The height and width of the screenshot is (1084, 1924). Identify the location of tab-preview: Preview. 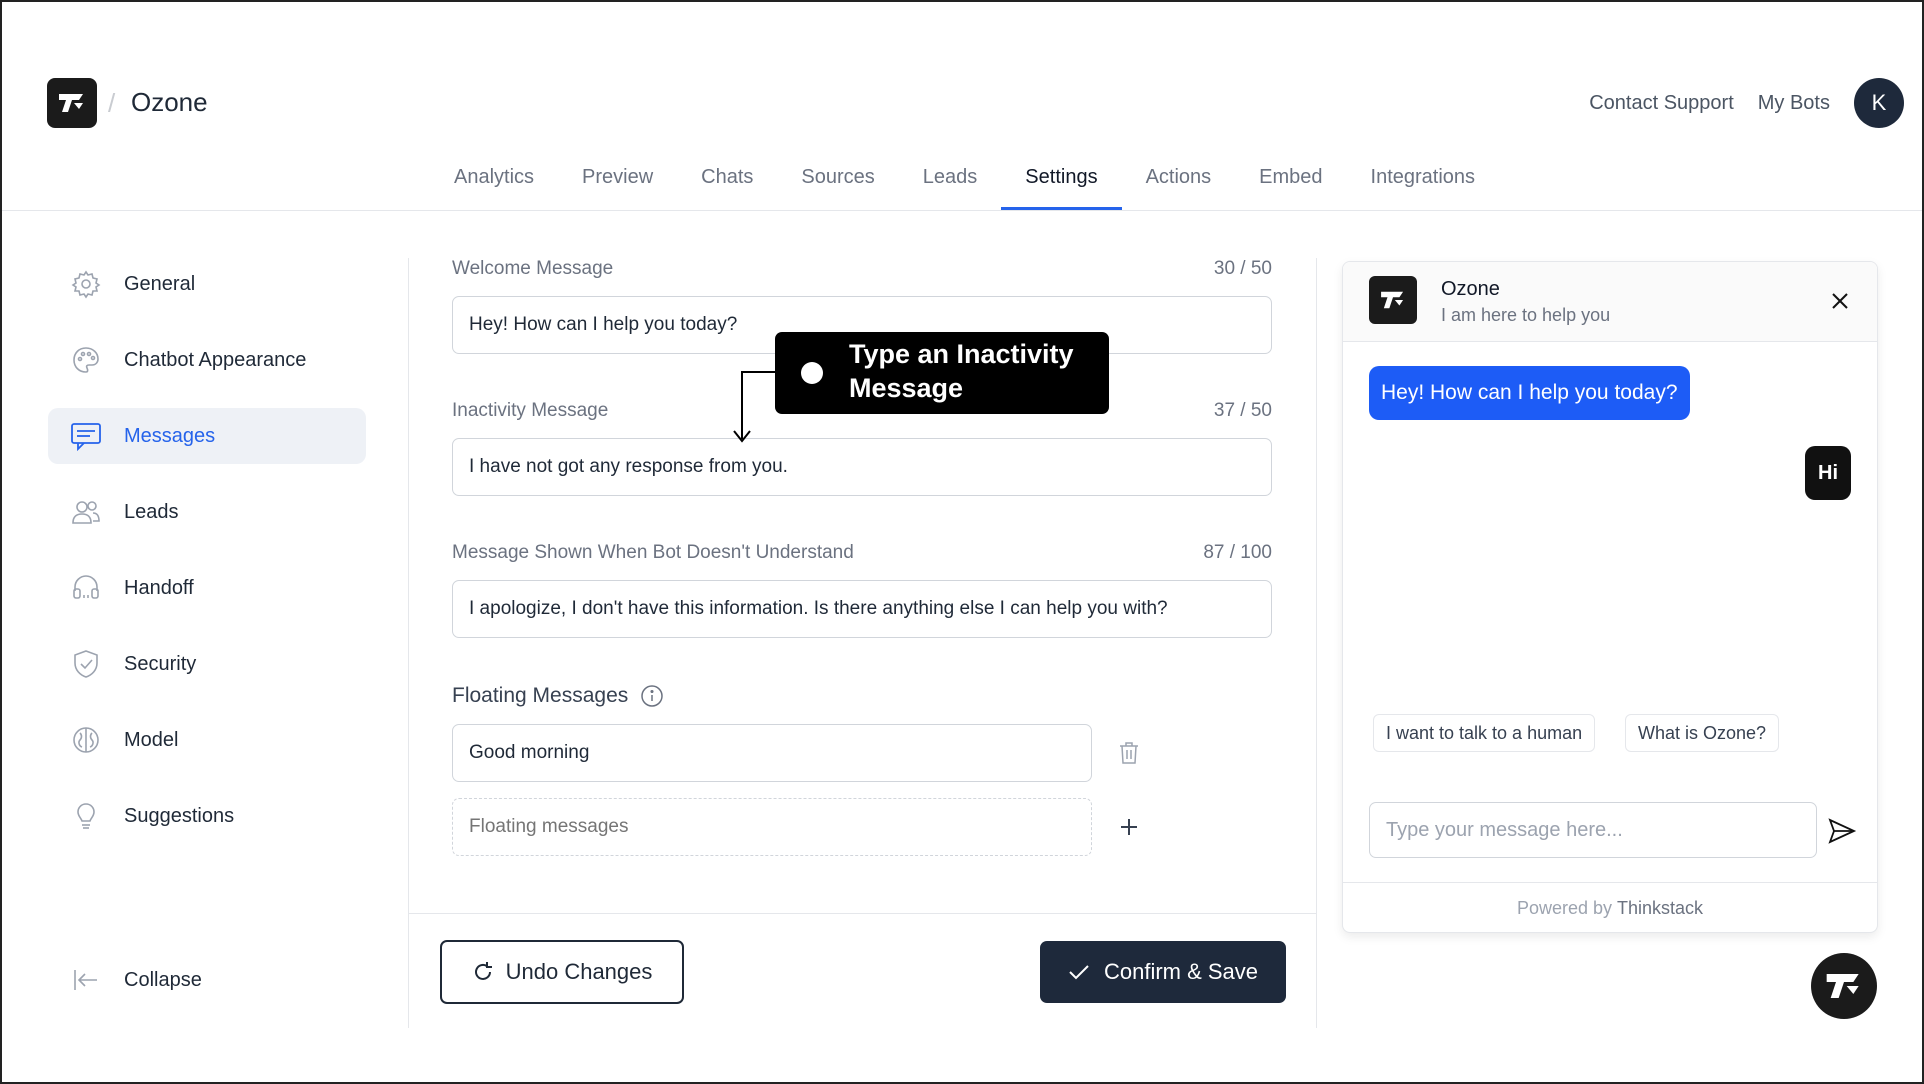
(617, 180).